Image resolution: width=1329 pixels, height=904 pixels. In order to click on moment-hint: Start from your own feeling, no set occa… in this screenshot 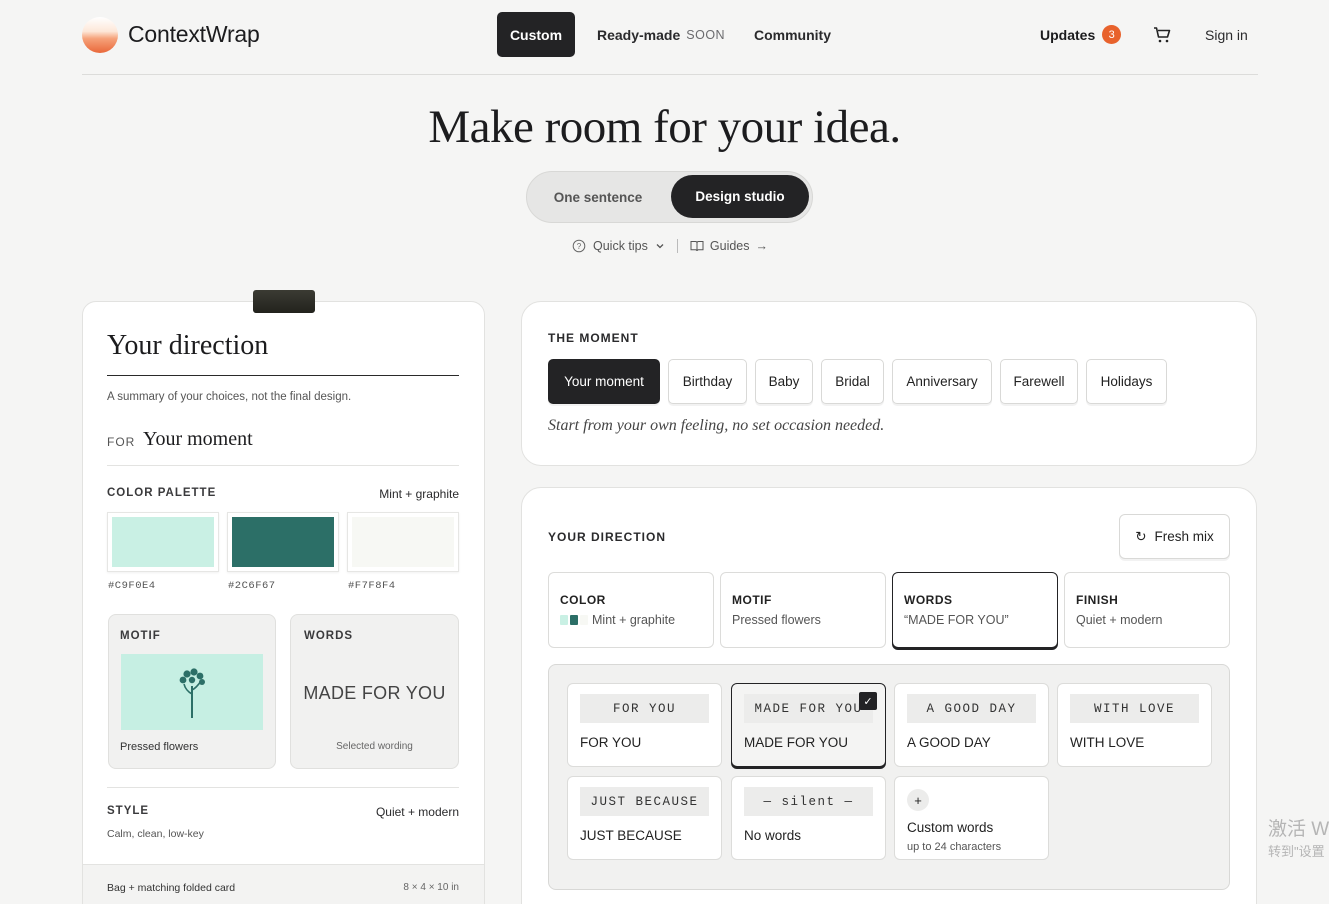, I will do `click(716, 425)`.